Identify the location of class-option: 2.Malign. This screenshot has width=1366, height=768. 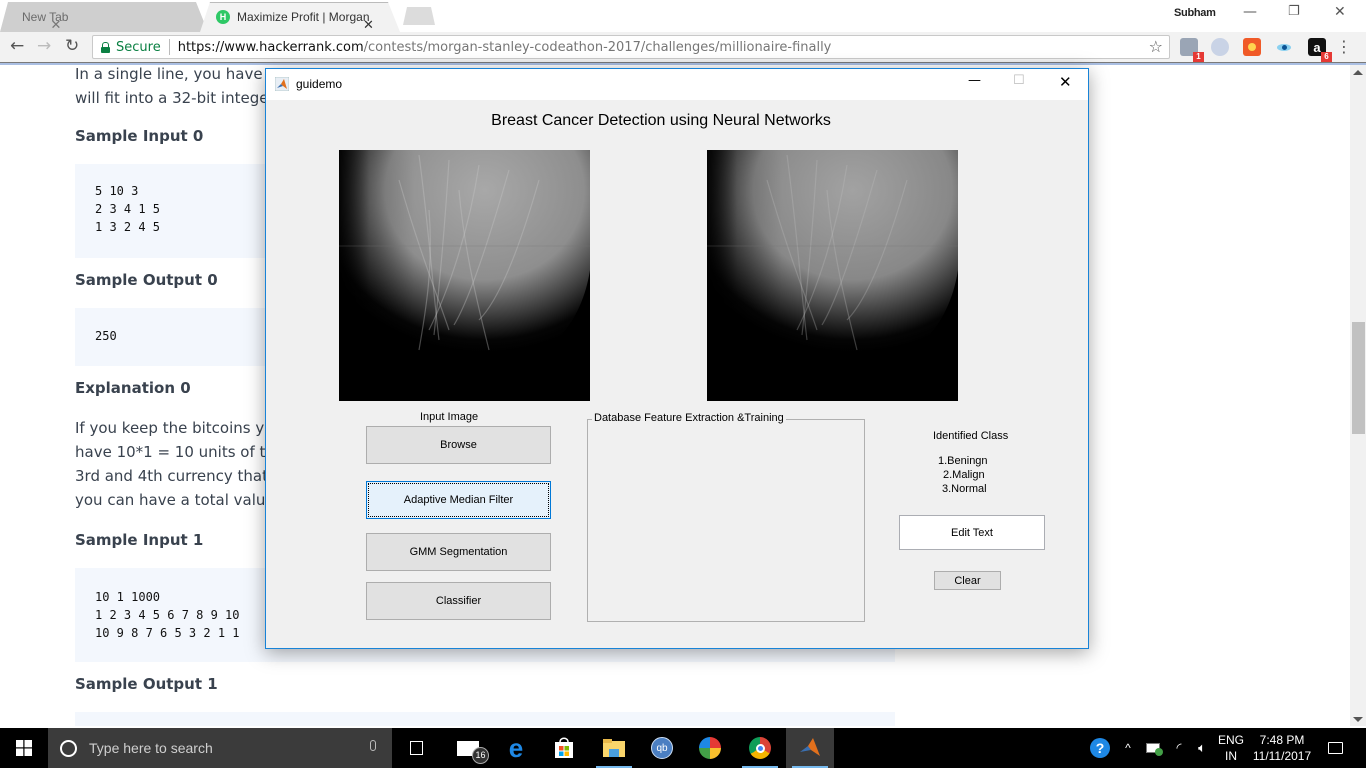
(964, 475).